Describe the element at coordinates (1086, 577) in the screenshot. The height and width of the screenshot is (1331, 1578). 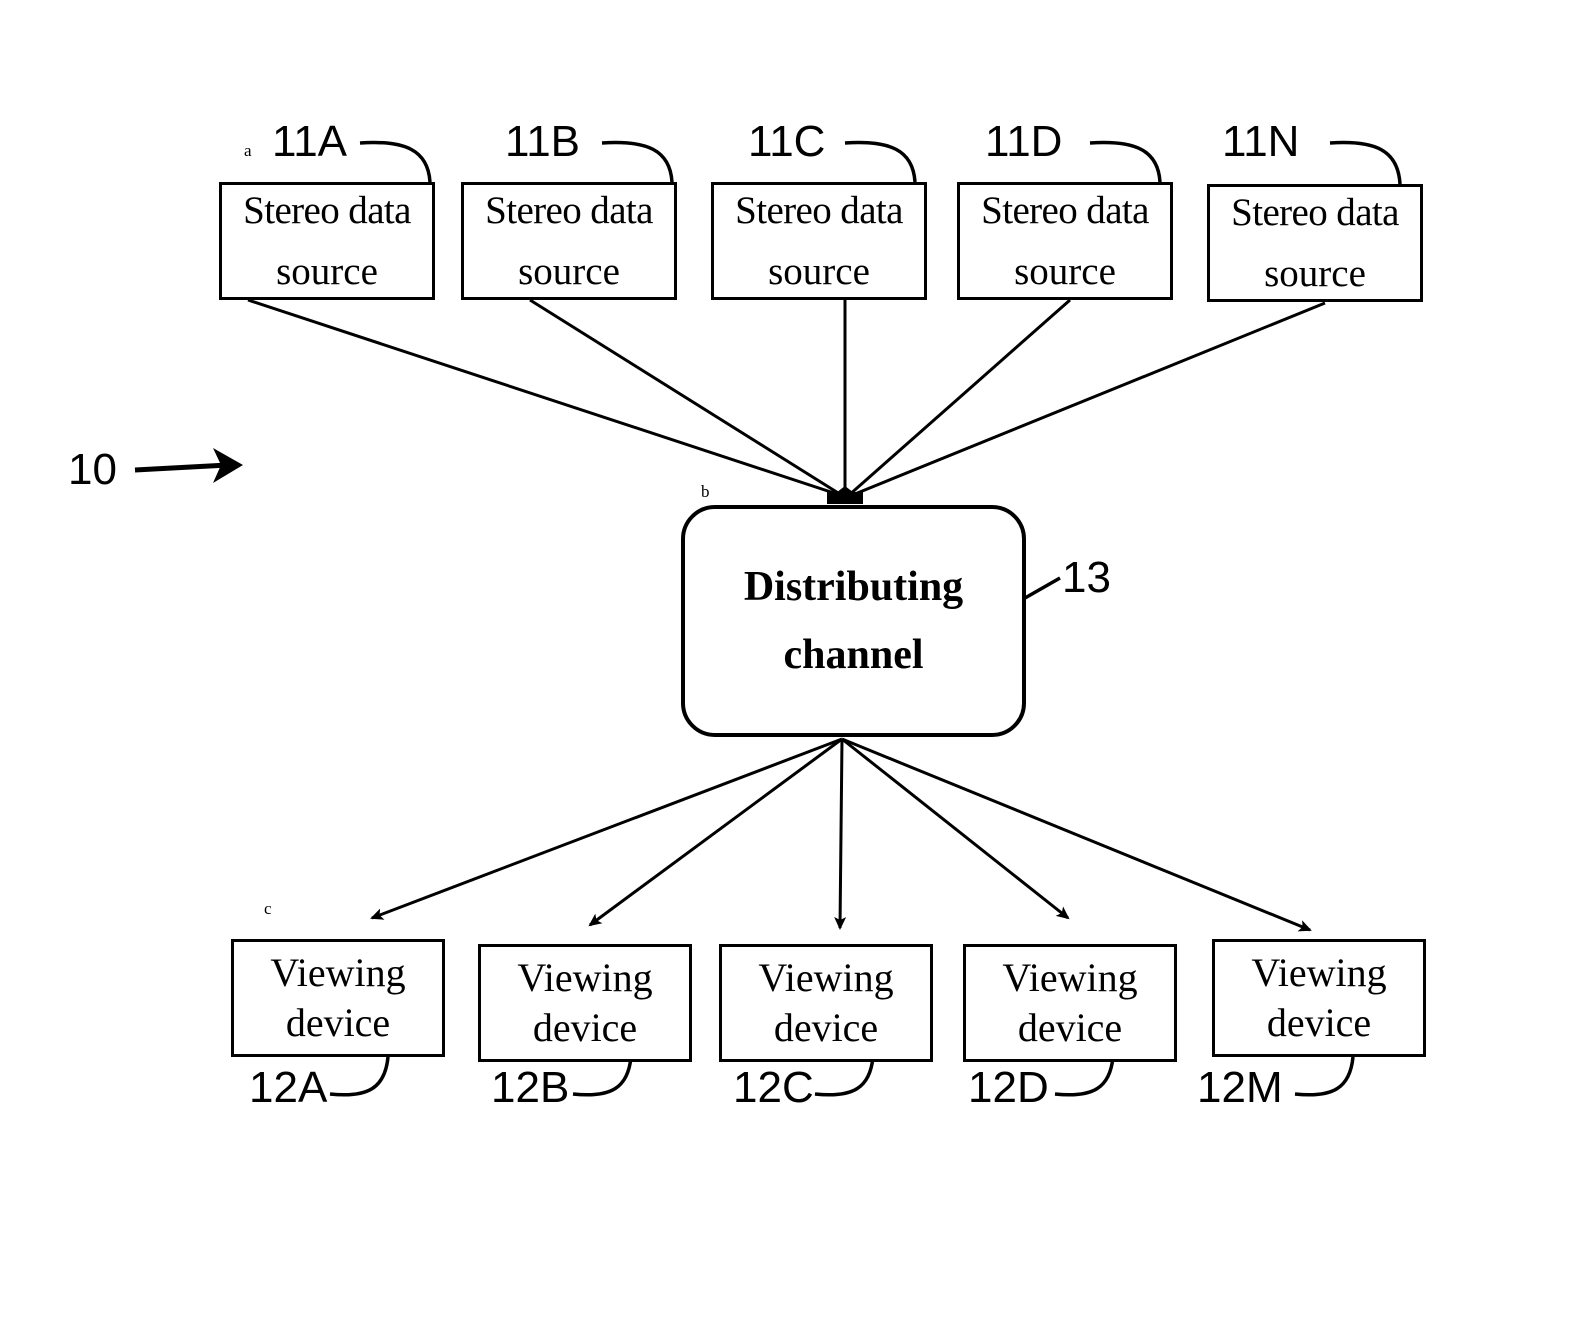
I see `hub-ref-13: 13` at that location.